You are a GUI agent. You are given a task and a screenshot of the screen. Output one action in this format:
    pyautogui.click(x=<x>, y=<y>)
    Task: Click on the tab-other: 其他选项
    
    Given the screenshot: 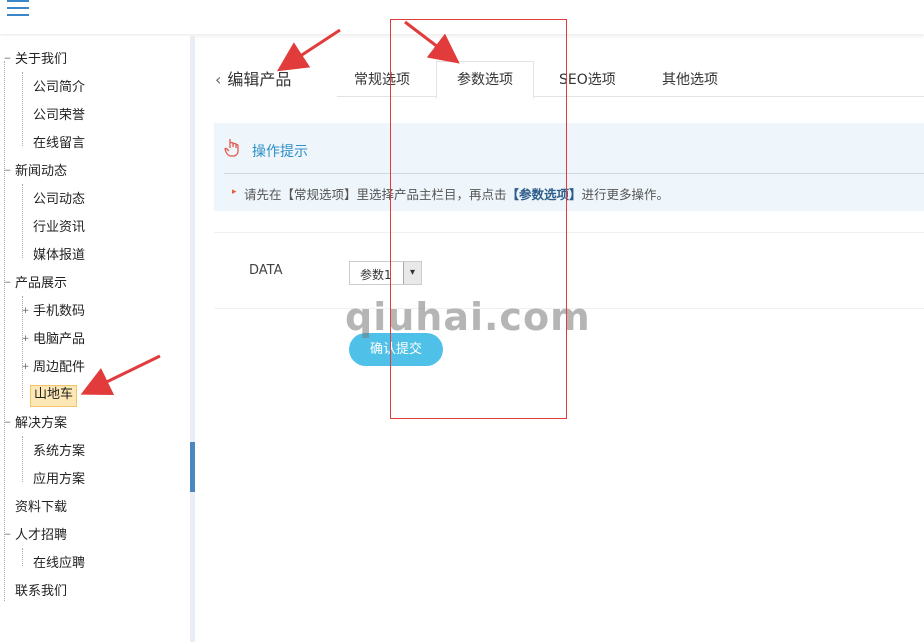 What is the action you would take?
    pyautogui.click(x=690, y=79)
    